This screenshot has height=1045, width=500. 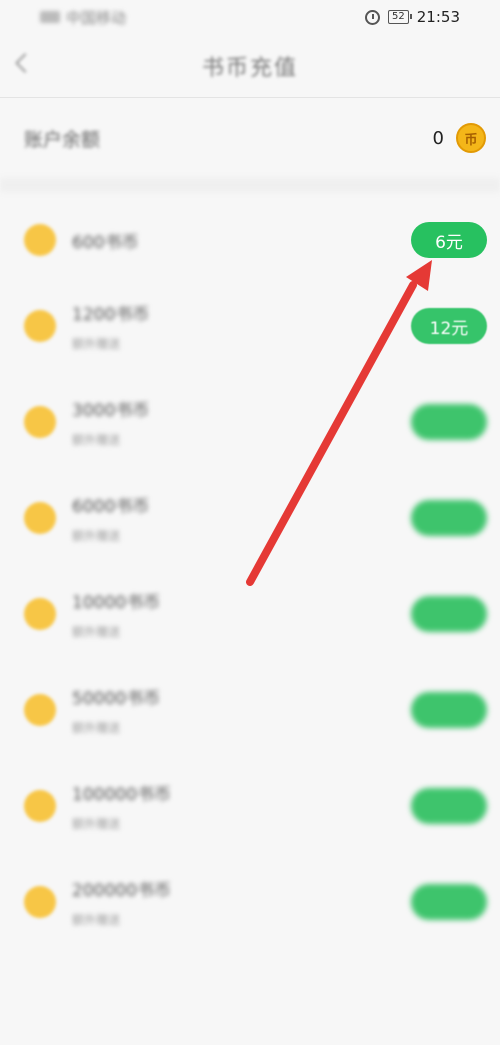 I want to click on item-text: 3000书币 额外赠送, so click(x=241, y=422).